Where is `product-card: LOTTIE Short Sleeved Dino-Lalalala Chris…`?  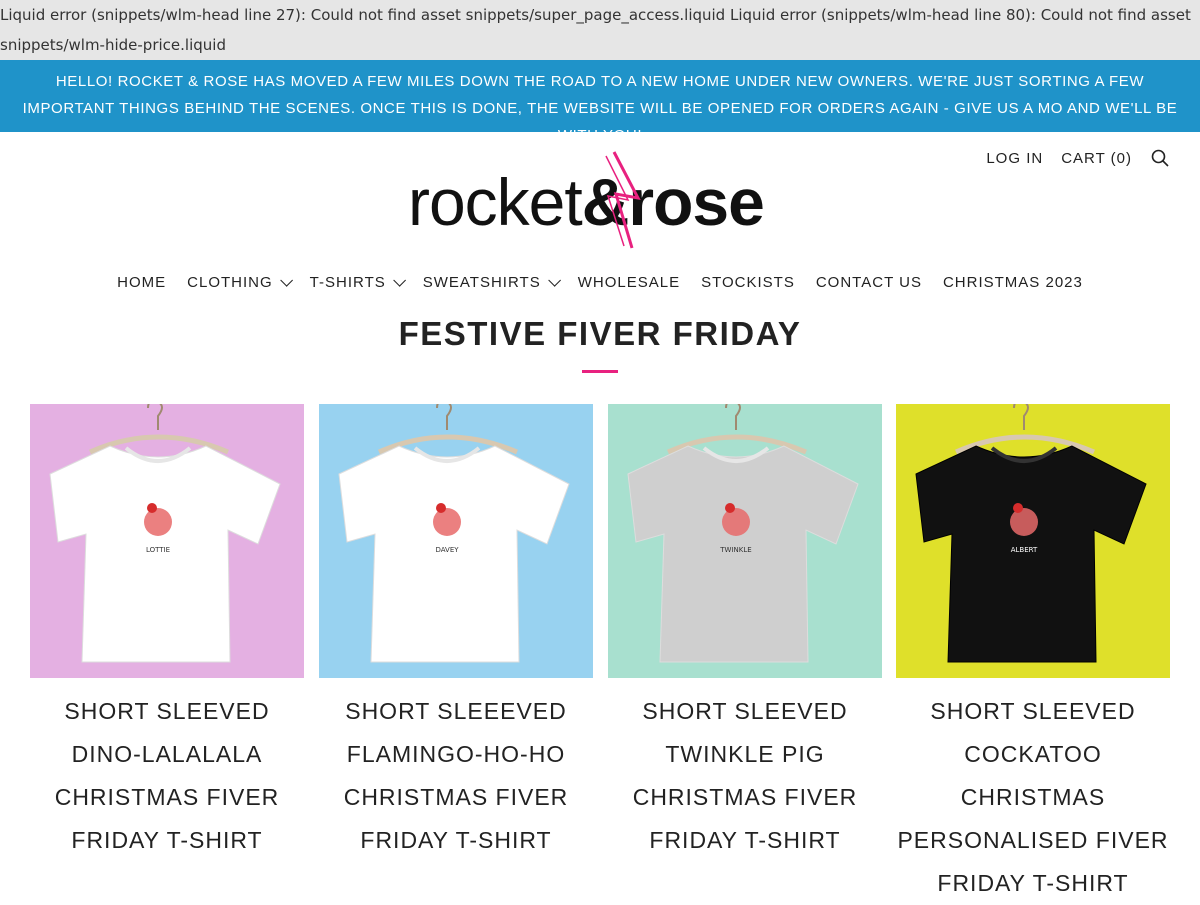 product-card: LOTTIE Short Sleeved Dino-Lalalala Chris… is located at coordinates (167, 633).